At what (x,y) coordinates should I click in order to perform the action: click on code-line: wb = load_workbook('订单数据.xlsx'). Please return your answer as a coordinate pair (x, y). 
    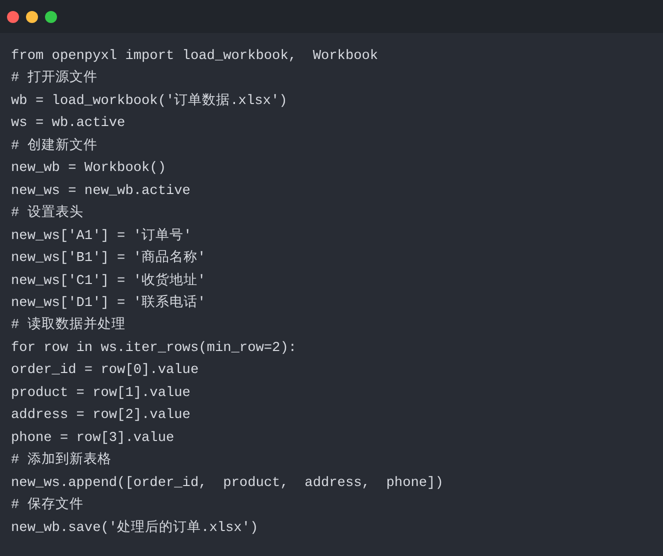
    Looking at the image, I should click on (149, 101).